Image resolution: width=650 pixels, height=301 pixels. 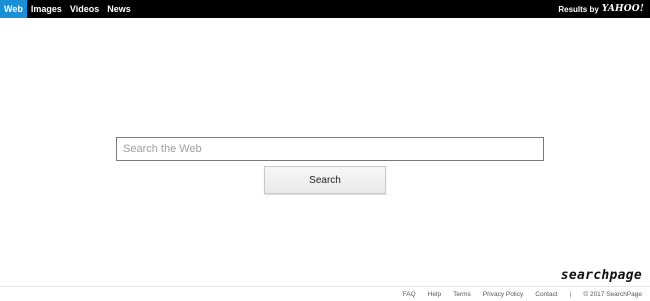 What do you see at coordinates (330, 149) in the screenshot?
I see `search-input` at bounding box center [330, 149].